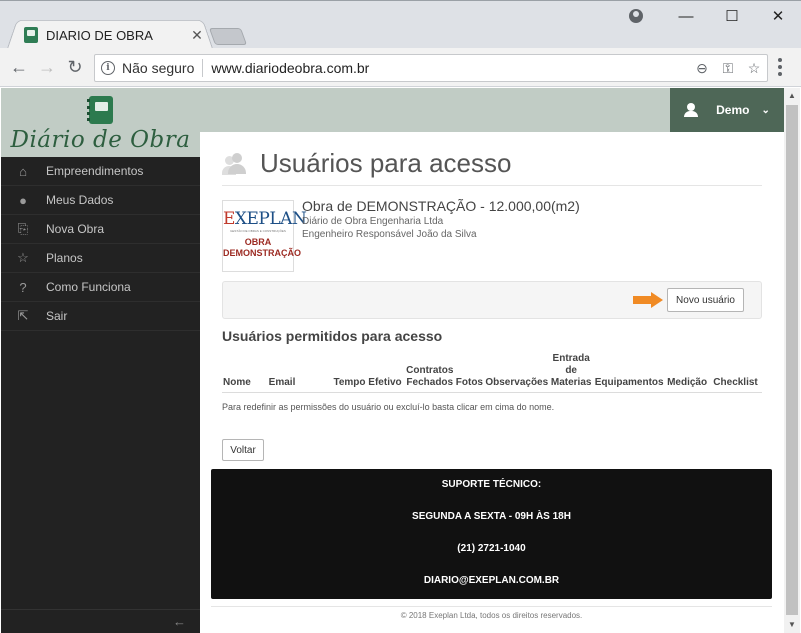  What do you see at coordinates (571, 373) in the screenshot?
I see `column-header: Entrada de Materias` at bounding box center [571, 373].